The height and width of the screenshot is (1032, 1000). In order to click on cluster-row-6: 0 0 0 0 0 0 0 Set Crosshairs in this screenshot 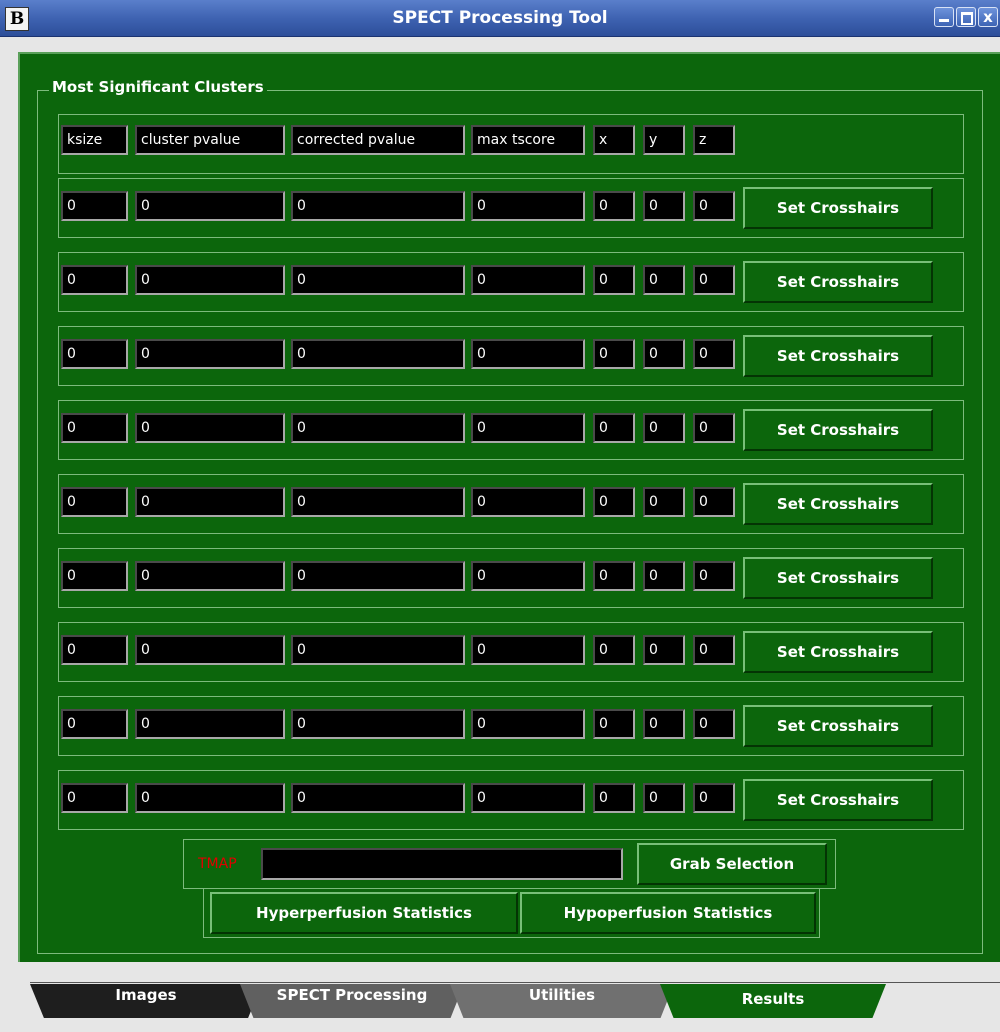, I will do `click(511, 578)`.